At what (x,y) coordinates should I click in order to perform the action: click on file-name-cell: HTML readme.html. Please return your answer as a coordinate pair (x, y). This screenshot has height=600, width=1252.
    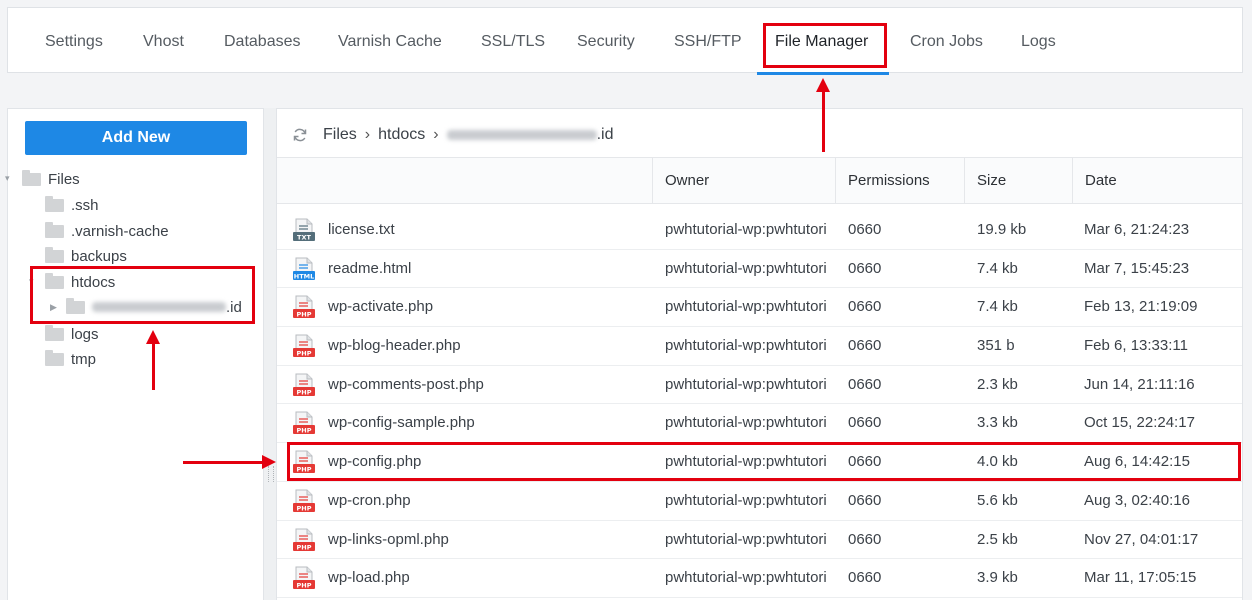
    Looking at the image, I should click on (473, 269).